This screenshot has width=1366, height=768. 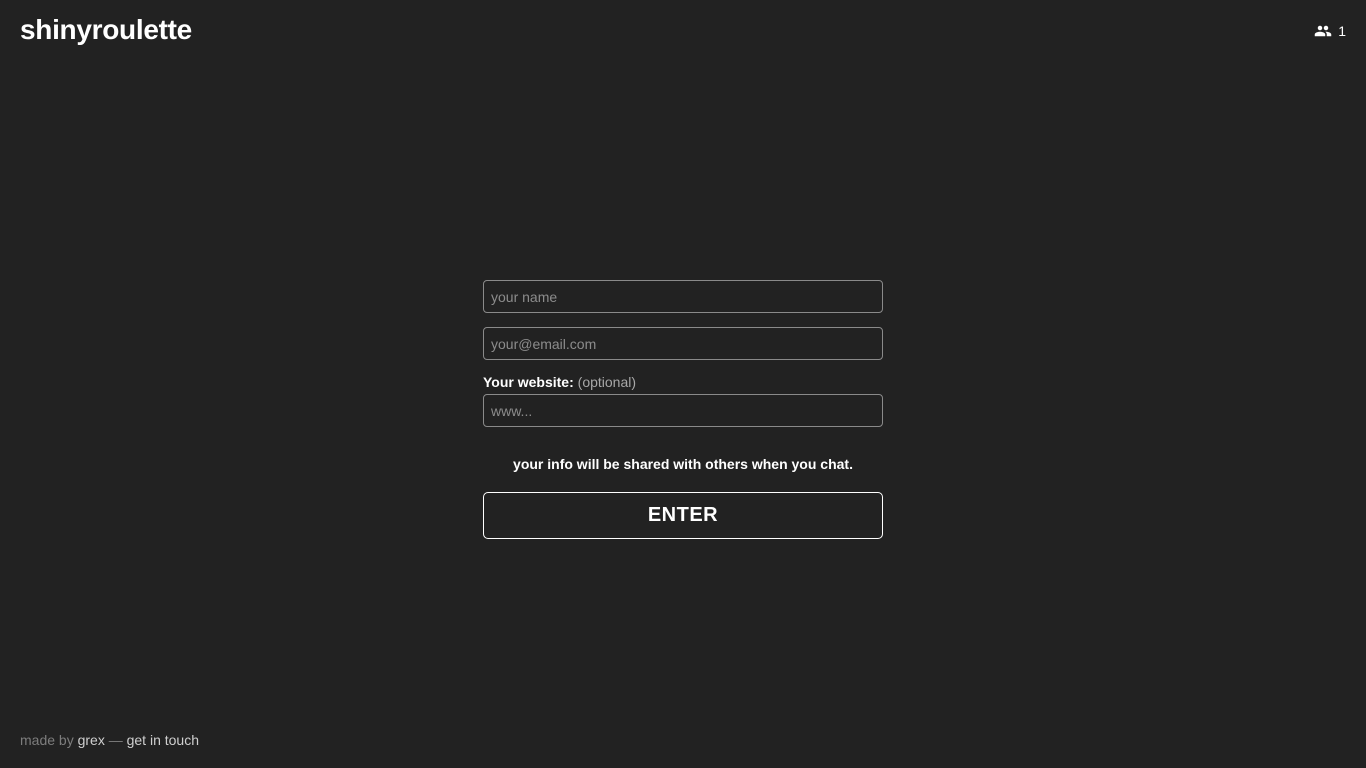 I want to click on contact-link: get in touch, so click(x=163, y=740).